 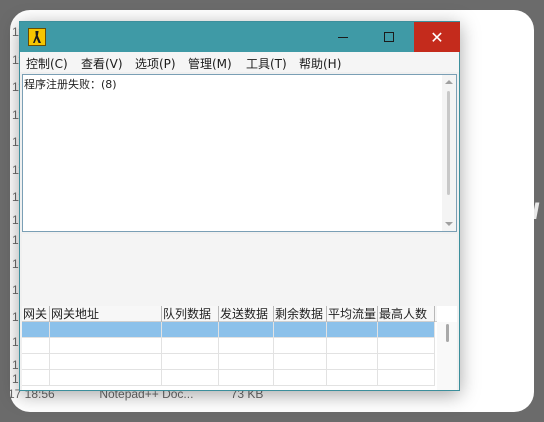 What do you see at coordinates (447, 356) in the screenshot?
I see `table-scrollbar` at bounding box center [447, 356].